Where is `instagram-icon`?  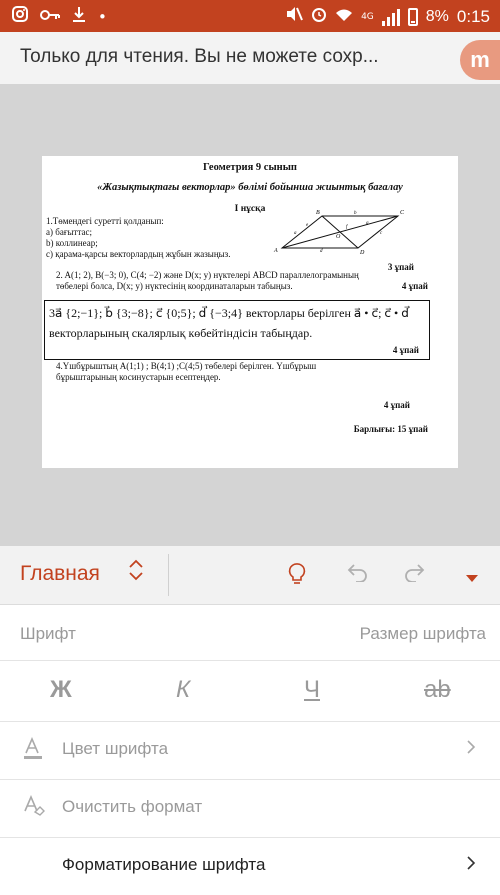 instagram-icon is located at coordinates (20, 16).